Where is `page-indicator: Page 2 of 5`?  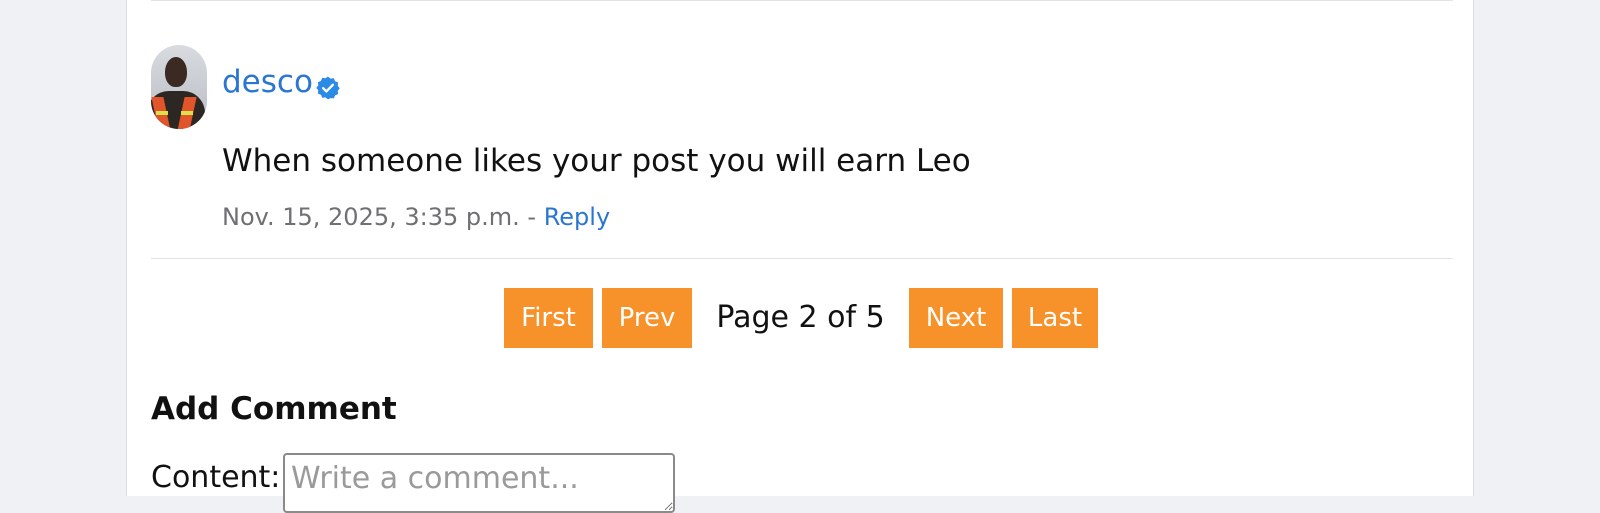
page-indicator: Page 2 of 5 is located at coordinates (800, 317).